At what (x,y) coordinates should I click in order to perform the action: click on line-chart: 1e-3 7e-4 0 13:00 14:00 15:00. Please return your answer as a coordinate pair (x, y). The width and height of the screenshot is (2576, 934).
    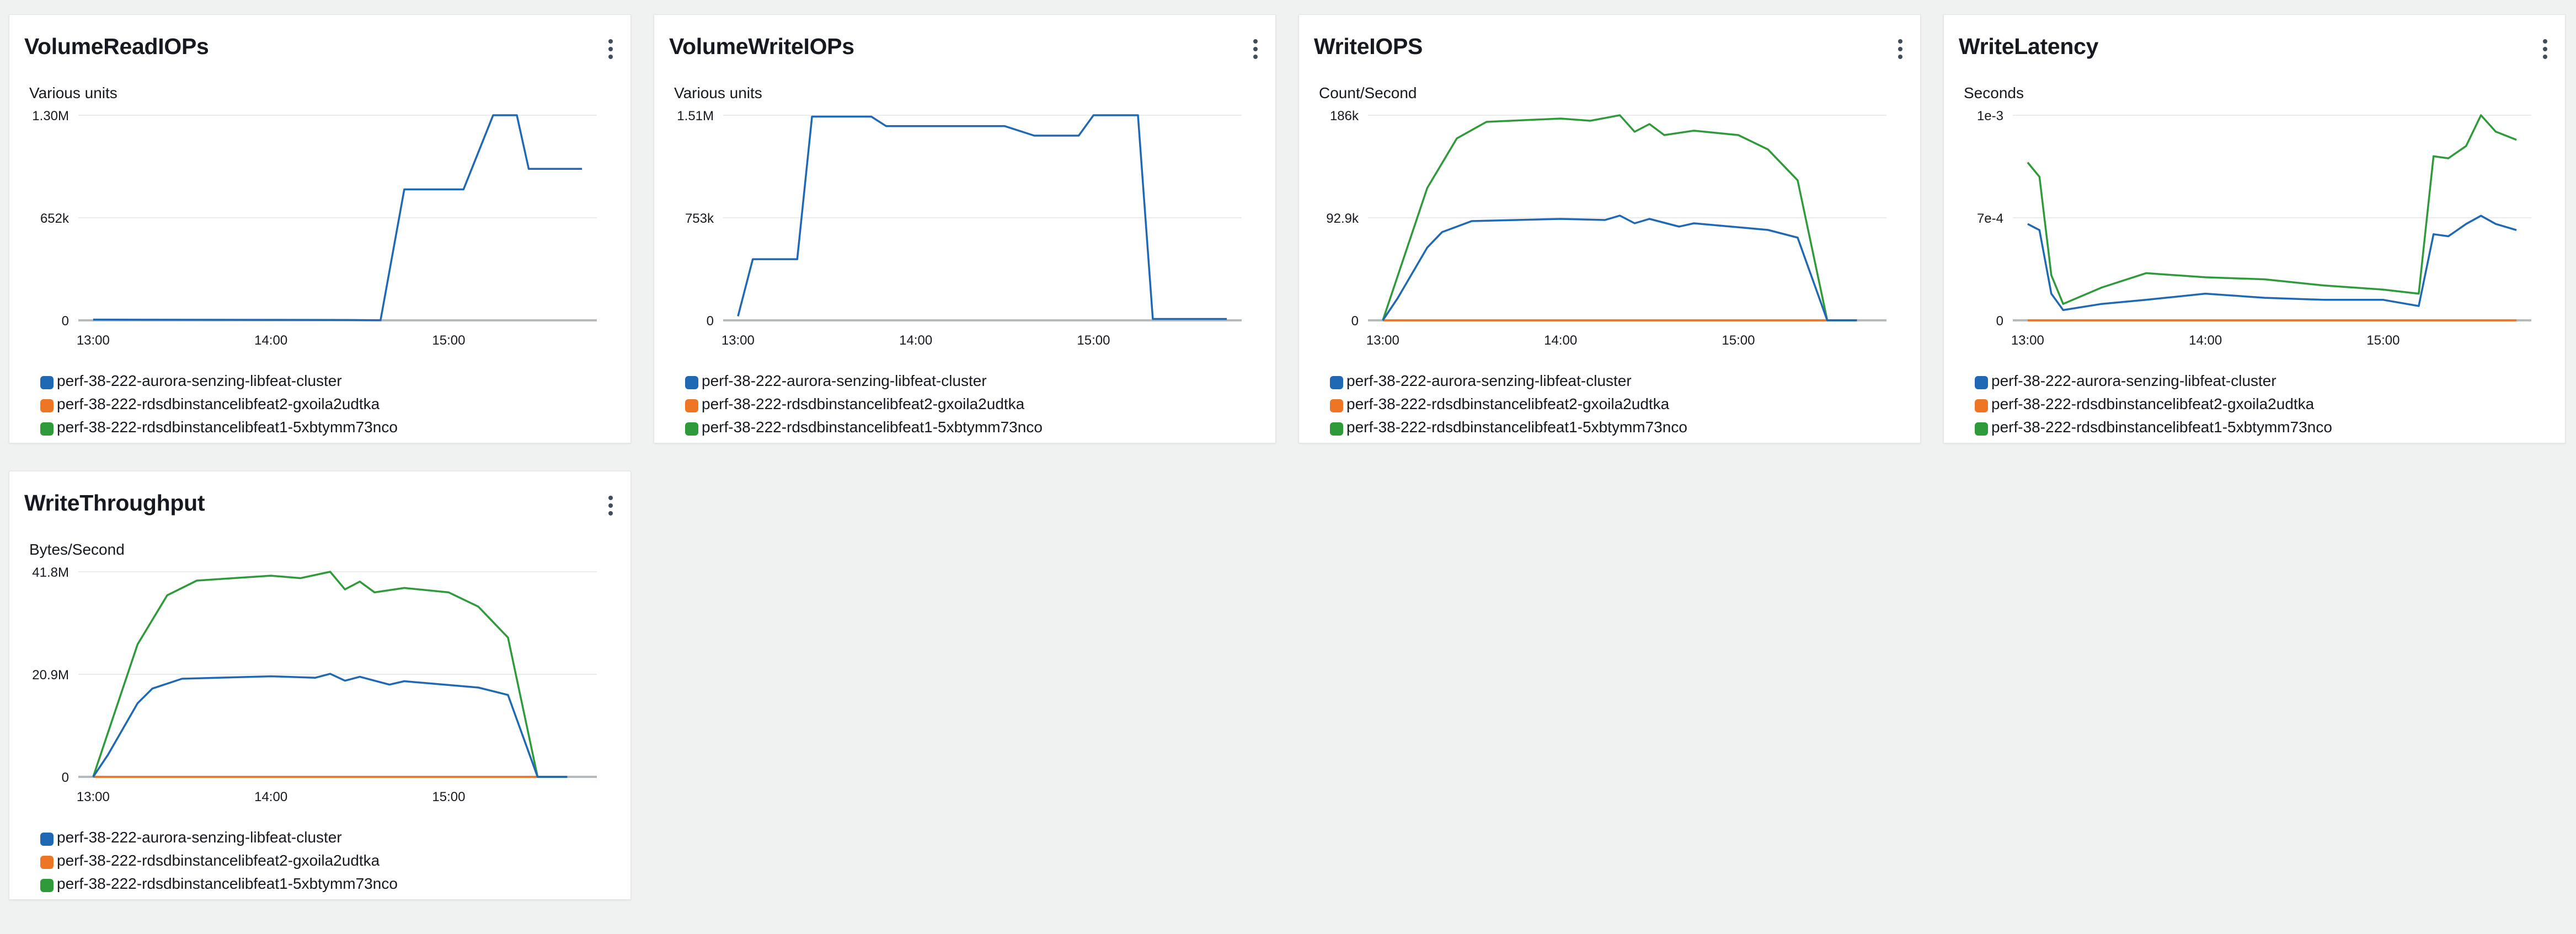
    Looking at the image, I should click on (2254, 228).